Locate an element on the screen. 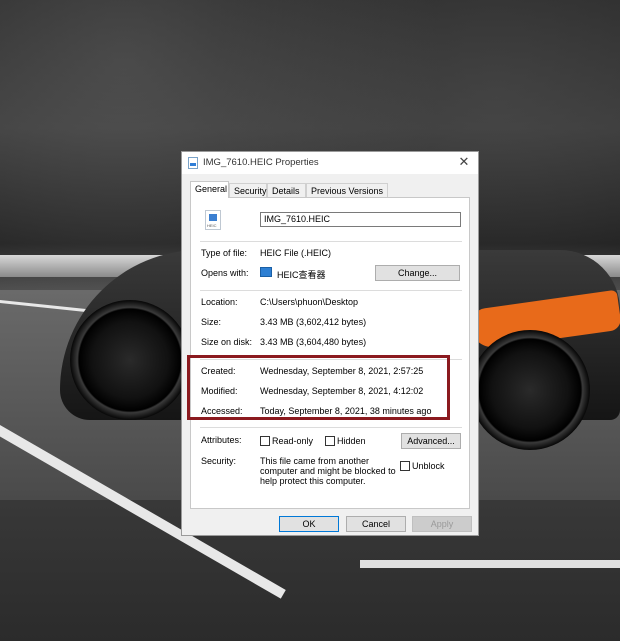 This screenshot has height=641, width=620. apply-button: Apply is located at coordinates (442, 524).